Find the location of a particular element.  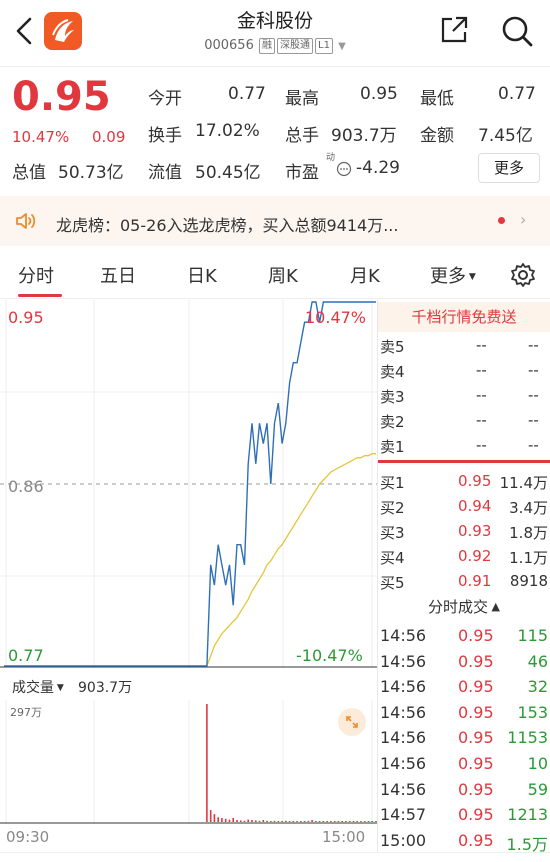

info-icon is located at coordinates (344, 169).